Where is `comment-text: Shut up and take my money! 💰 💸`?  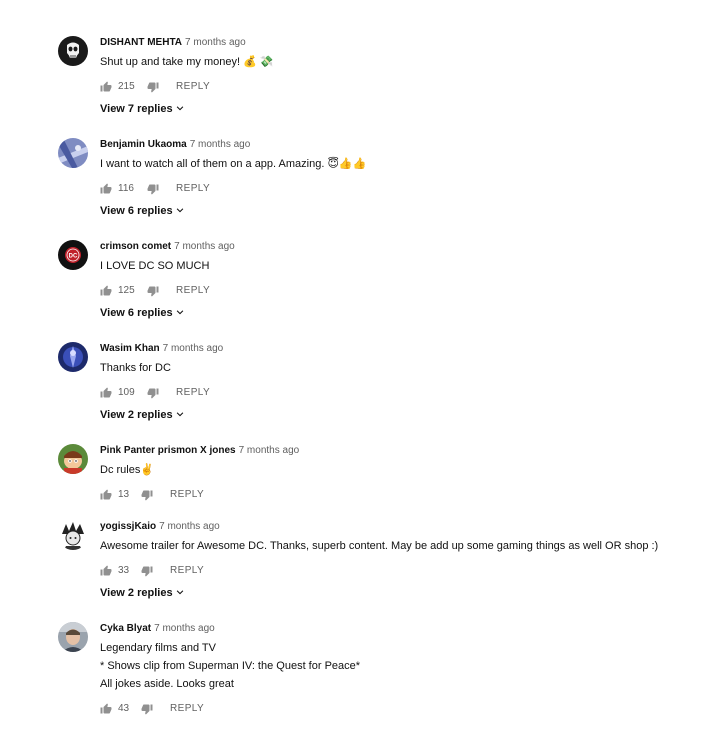 comment-text: Shut up and take my money! 💰 💸 is located at coordinates (187, 62).